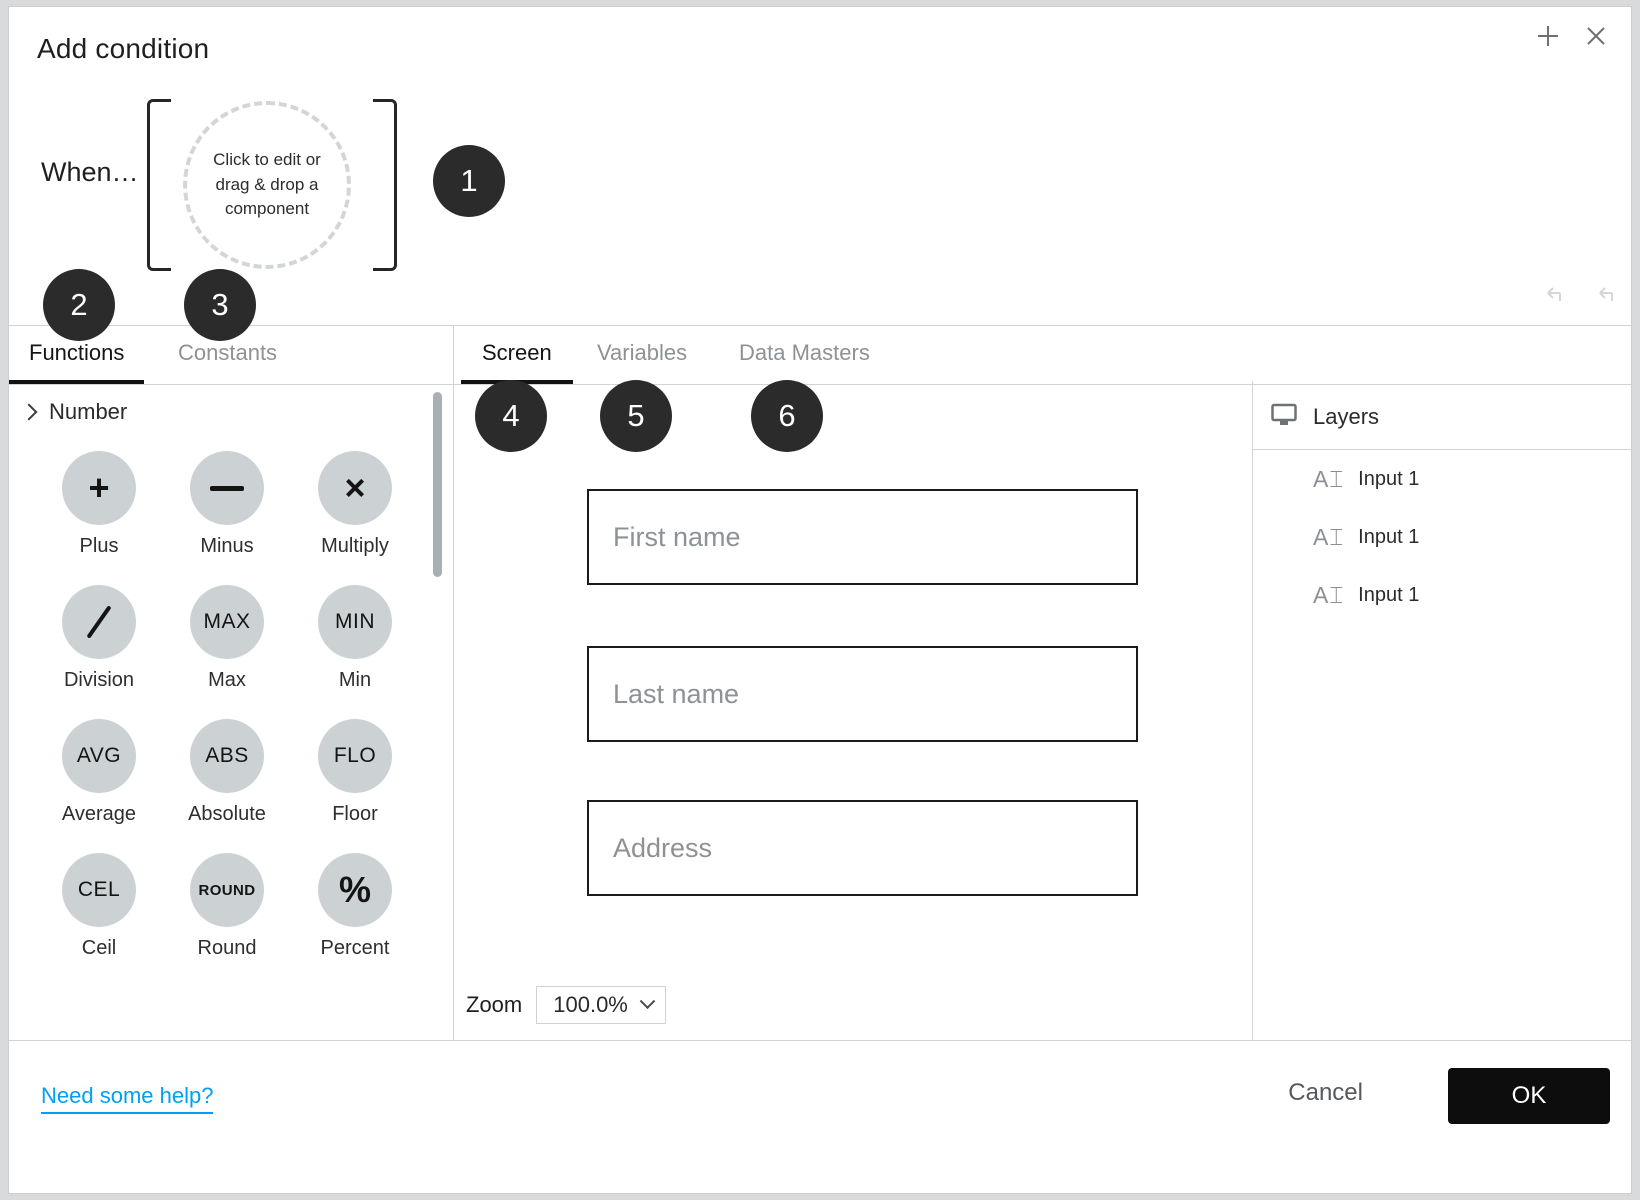 The image size is (1640, 1200). What do you see at coordinates (99, 814) in the screenshot?
I see `function-label: Average` at bounding box center [99, 814].